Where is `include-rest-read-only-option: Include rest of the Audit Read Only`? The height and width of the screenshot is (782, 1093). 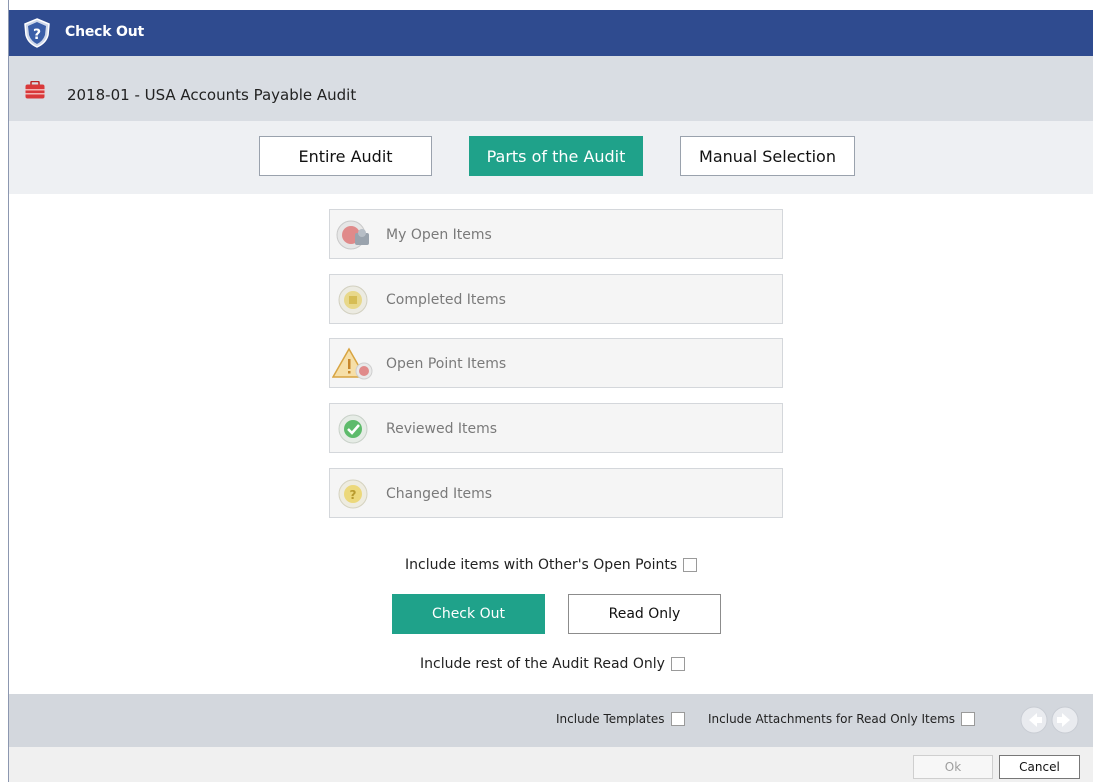
include-rest-read-only-option: Include rest of the Audit Read Only is located at coordinates (552, 664).